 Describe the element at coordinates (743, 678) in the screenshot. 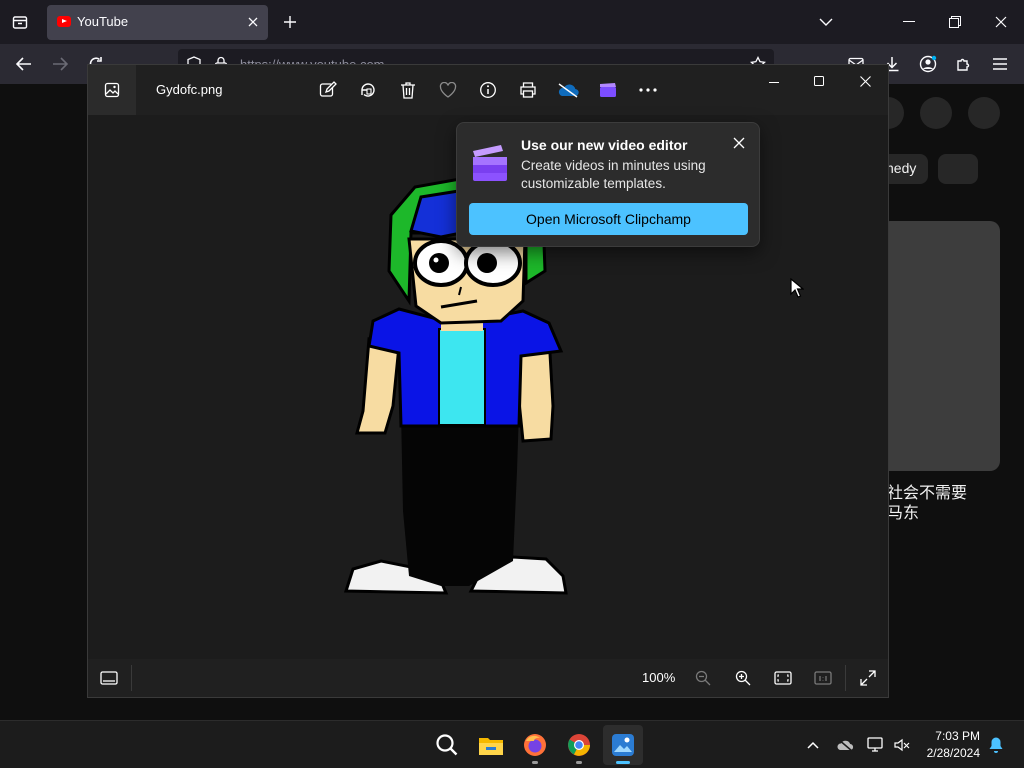

I see `zoom-in-icon` at that location.